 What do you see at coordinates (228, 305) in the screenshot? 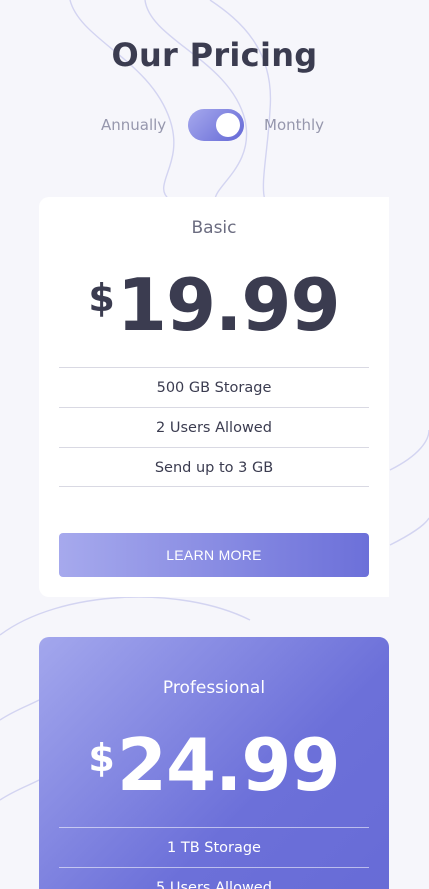
I see `price-amount: 19.99` at bounding box center [228, 305].